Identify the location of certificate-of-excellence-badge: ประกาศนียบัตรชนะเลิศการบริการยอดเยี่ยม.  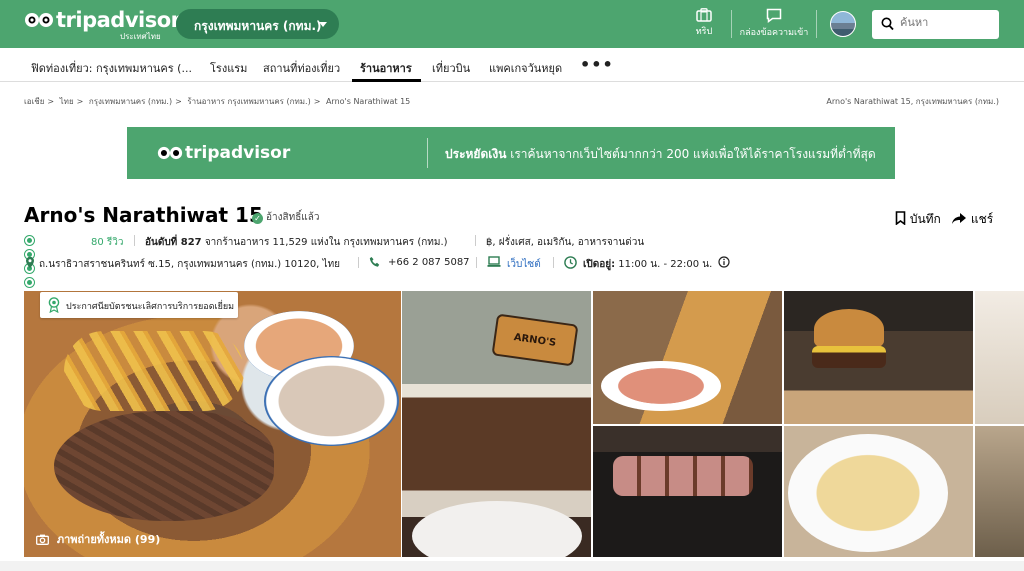
(139, 305).